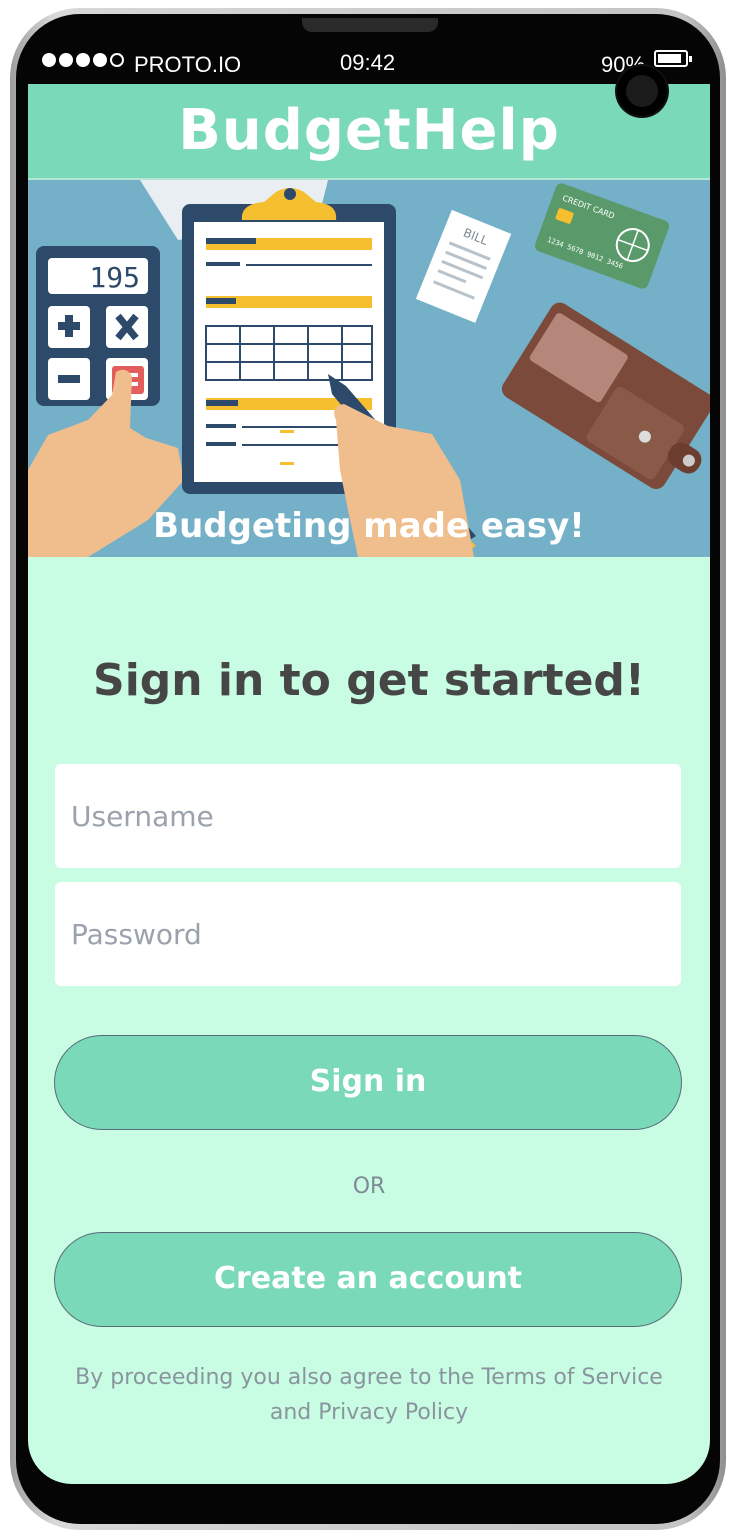 Image resolution: width=734 pixels, height=1537 pixels. What do you see at coordinates (369, 1186) in the screenshot?
I see `or-divider: OR` at bounding box center [369, 1186].